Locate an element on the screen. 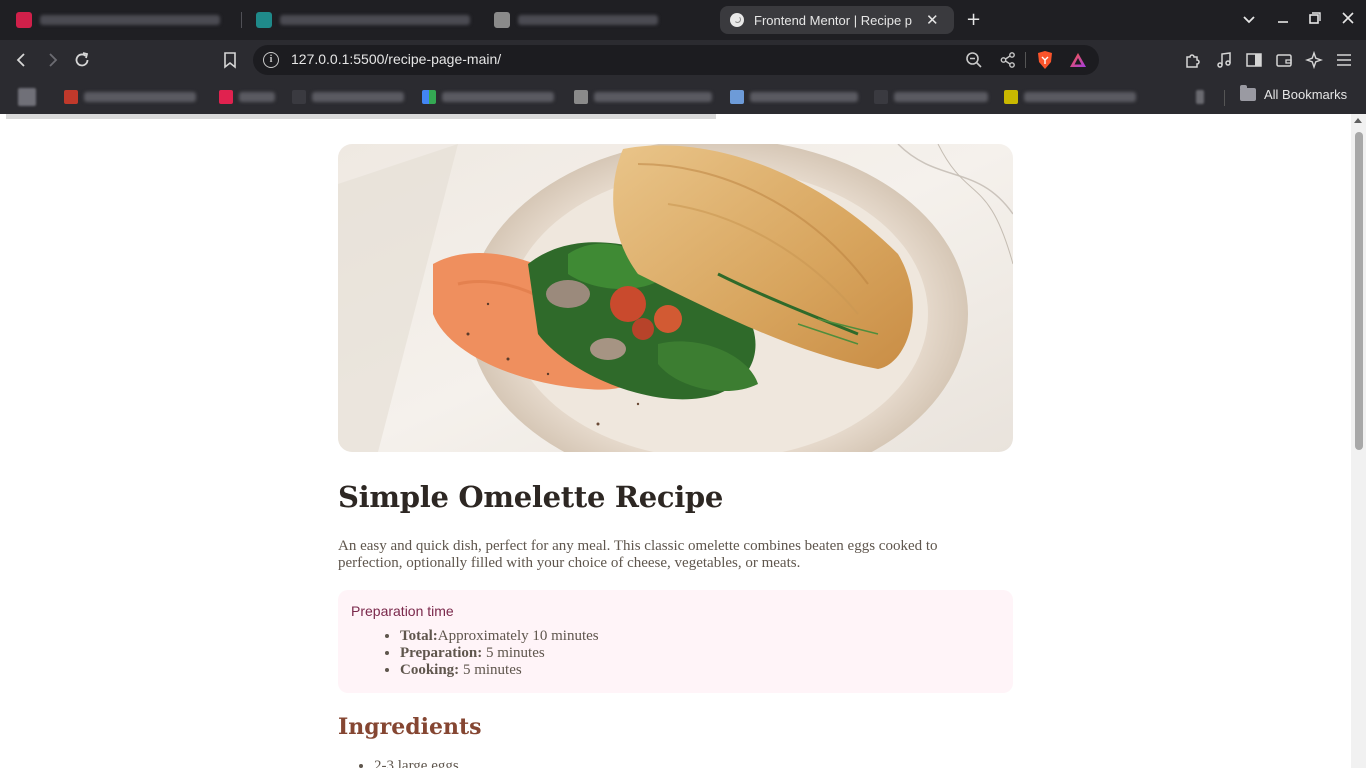 This screenshot has height=768, width=1366. toolbar: i 127.0.0.1:5500/recipe-page-main/ is located at coordinates (683, 60).